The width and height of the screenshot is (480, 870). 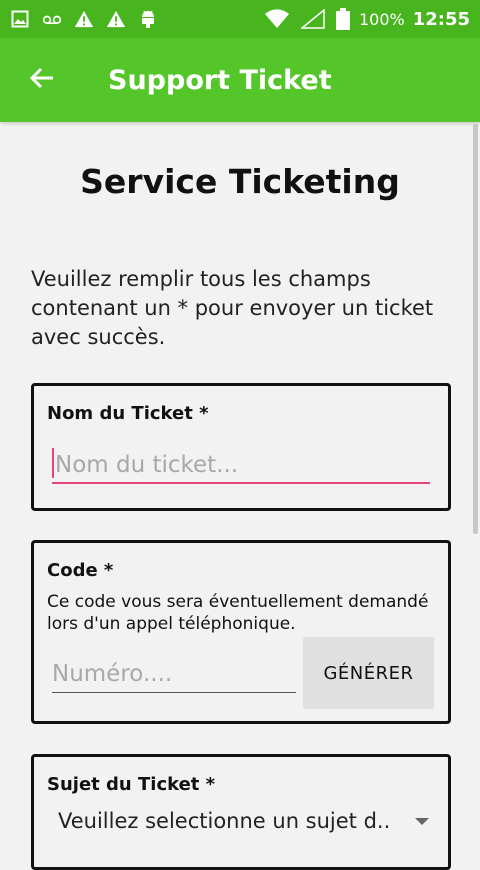 I want to click on text-caret, so click(x=53, y=463).